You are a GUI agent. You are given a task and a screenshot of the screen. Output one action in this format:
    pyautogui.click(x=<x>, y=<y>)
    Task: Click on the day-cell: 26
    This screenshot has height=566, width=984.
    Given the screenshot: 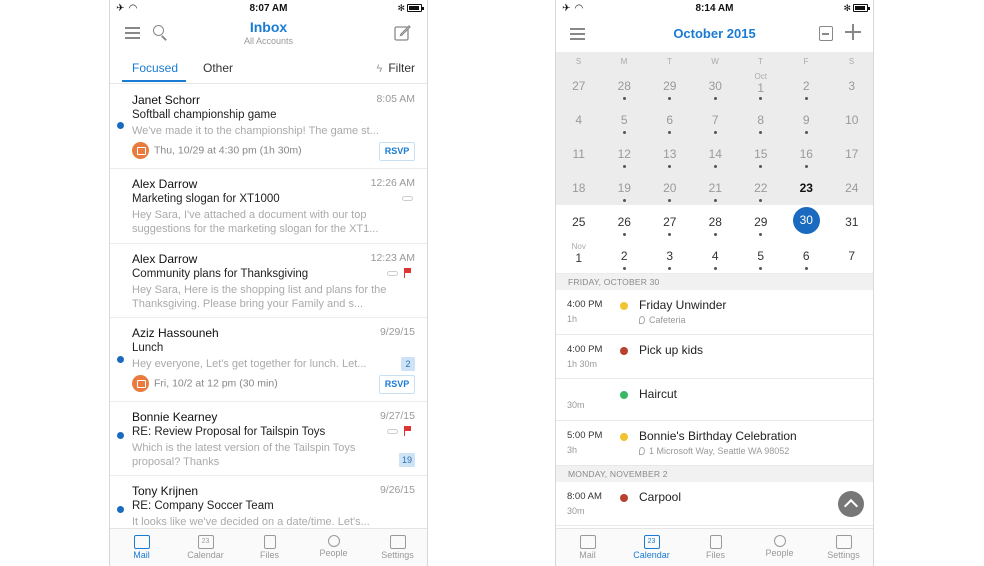 What is the action you would take?
    pyautogui.click(x=624, y=222)
    